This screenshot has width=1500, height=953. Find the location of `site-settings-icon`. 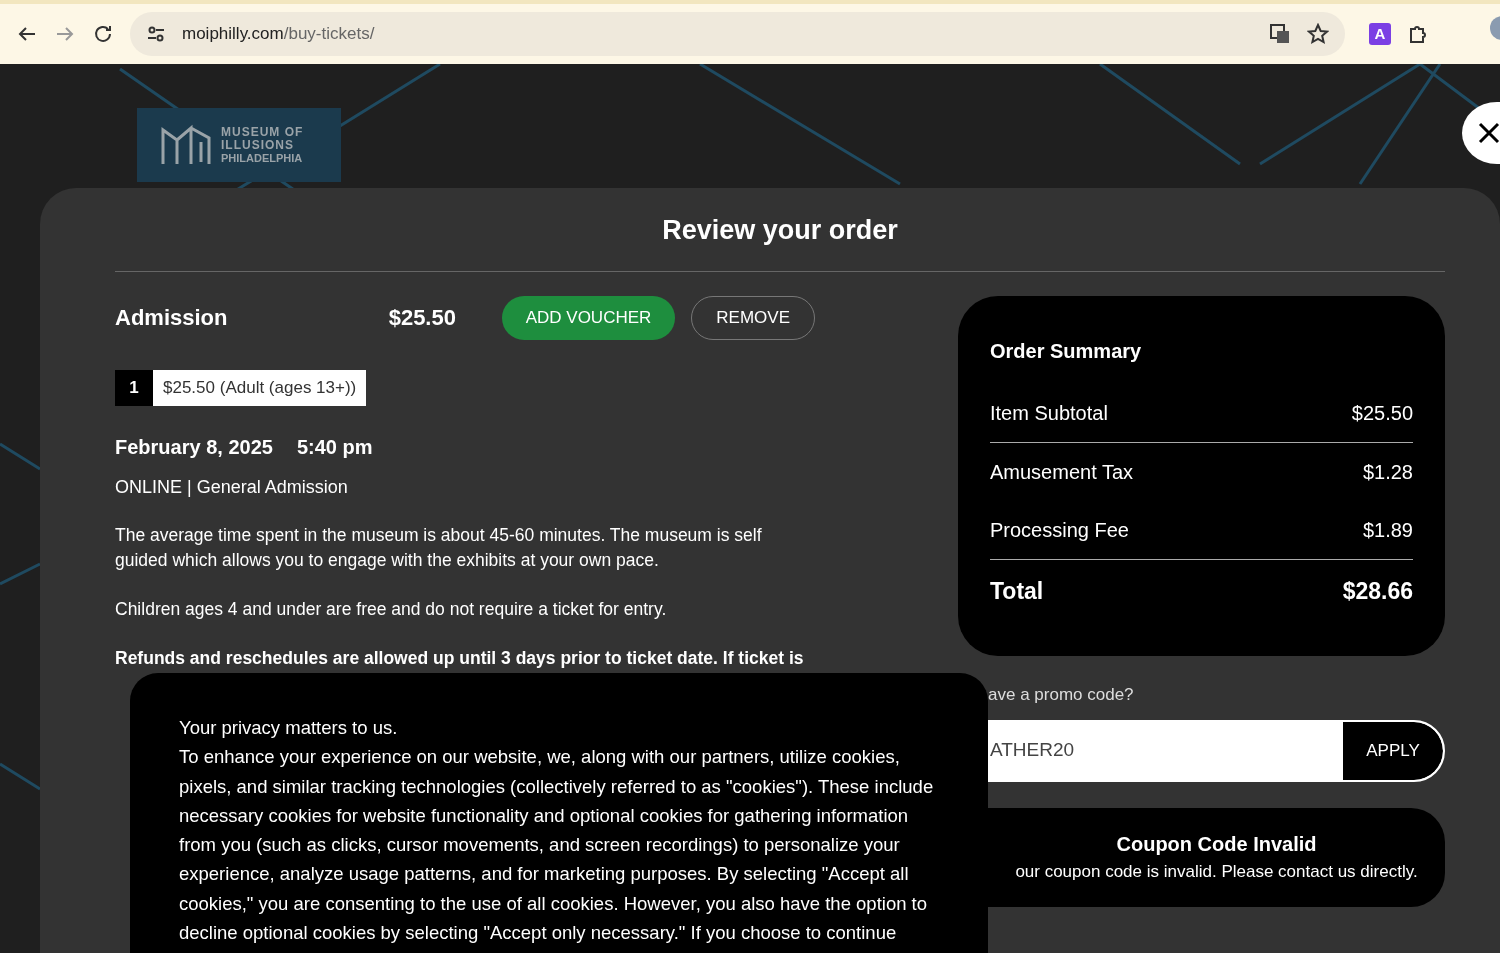

site-settings-icon is located at coordinates (156, 34).